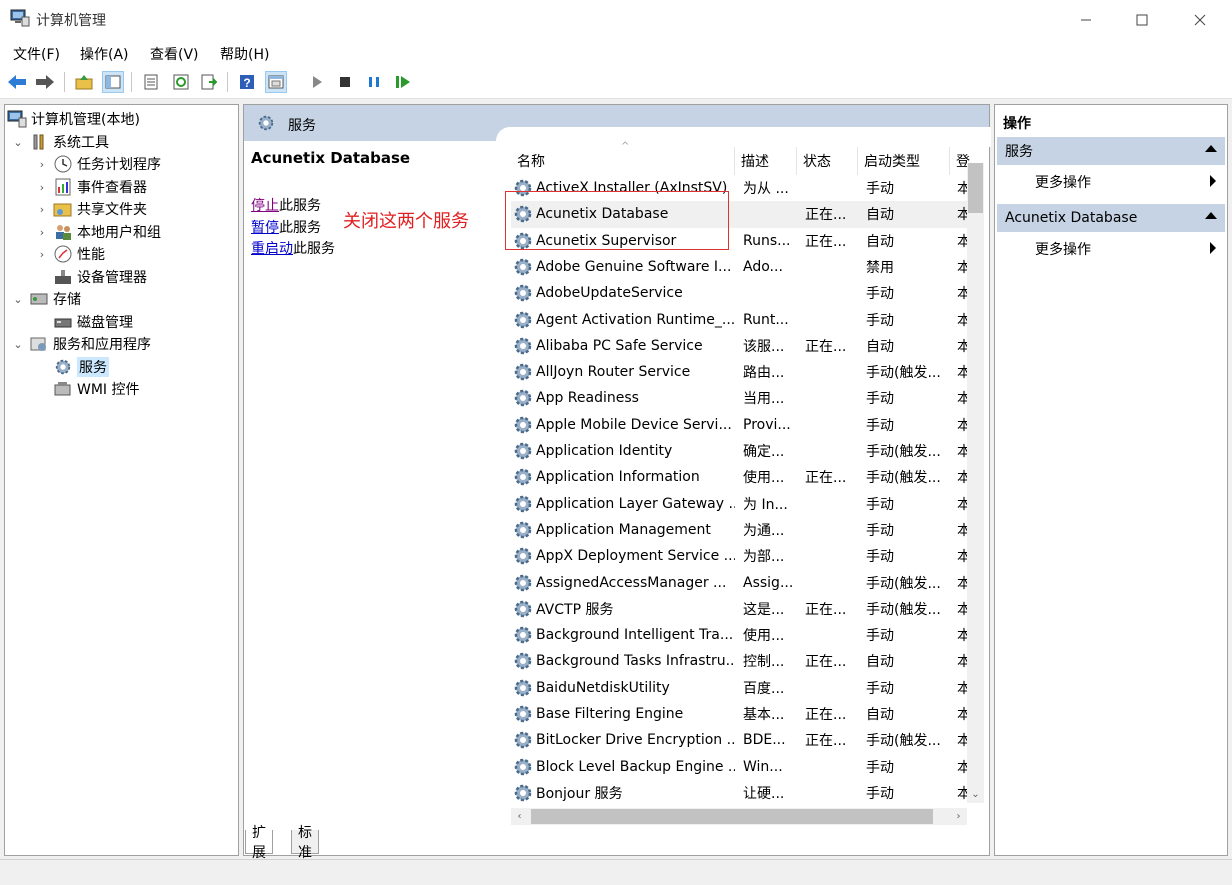 The image size is (1232, 885). Describe the element at coordinates (741, 425) in the screenshot. I see `table-row: Apple Mobile Device Servi... Provi... 手动本` at that location.